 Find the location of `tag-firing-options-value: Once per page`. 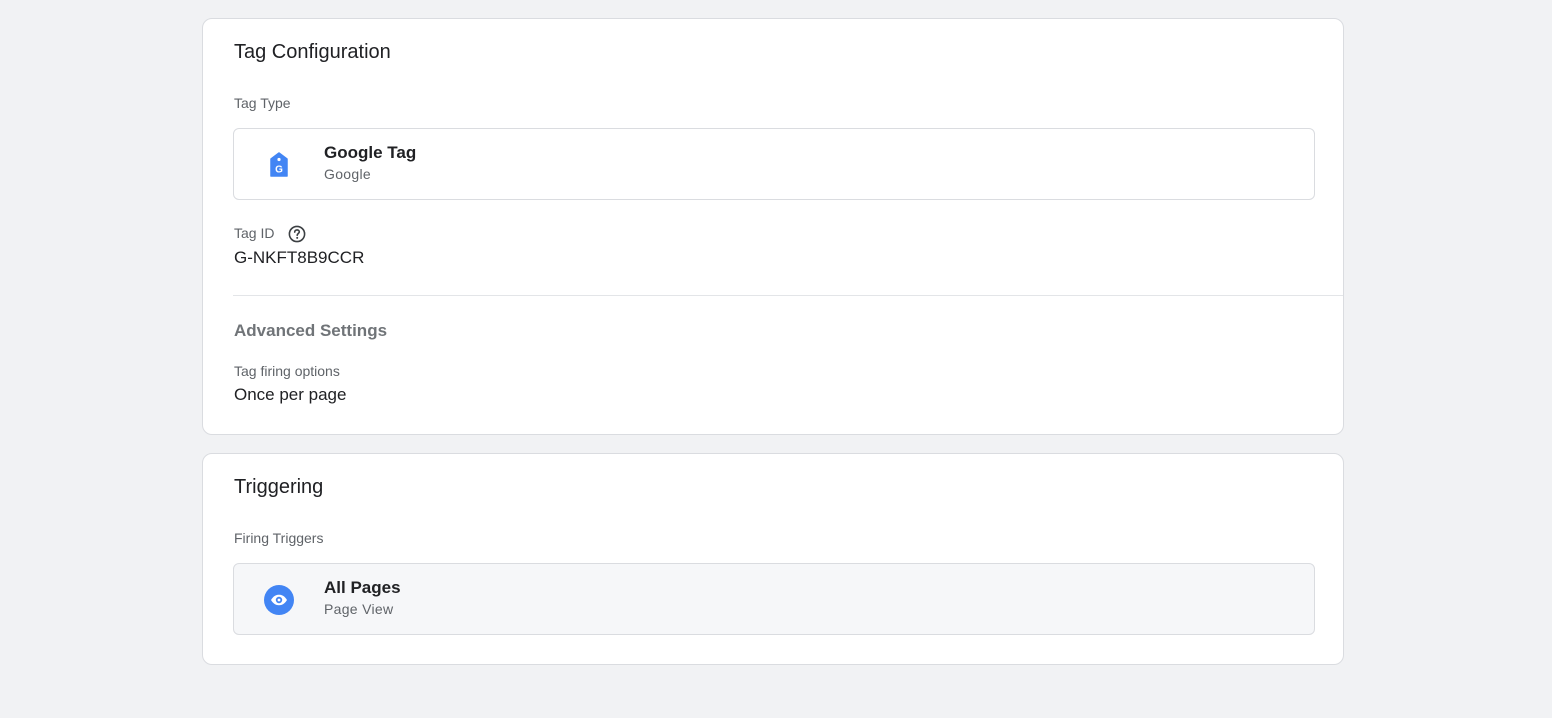

tag-firing-options-value: Once per page is located at coordinates (290, 394).